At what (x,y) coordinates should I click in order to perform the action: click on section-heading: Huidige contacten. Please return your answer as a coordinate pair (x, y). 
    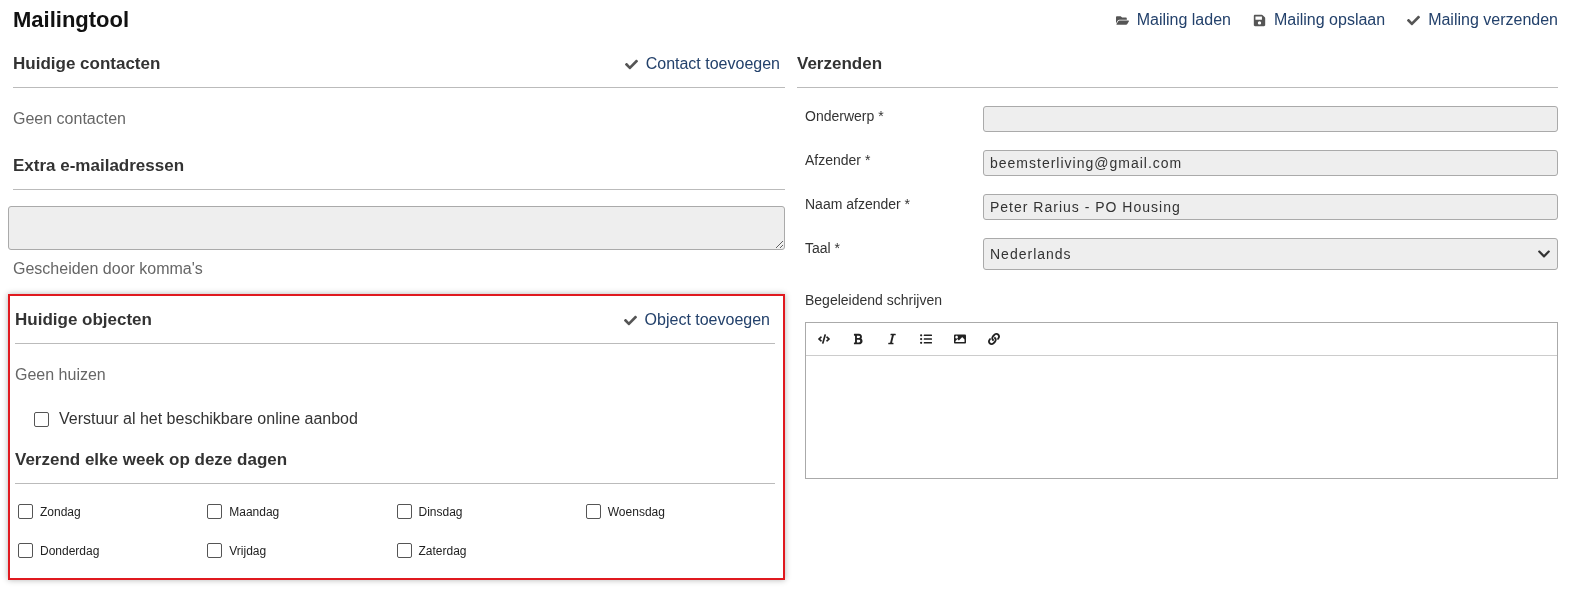
    Looking at the image, I should click on (87, 64).